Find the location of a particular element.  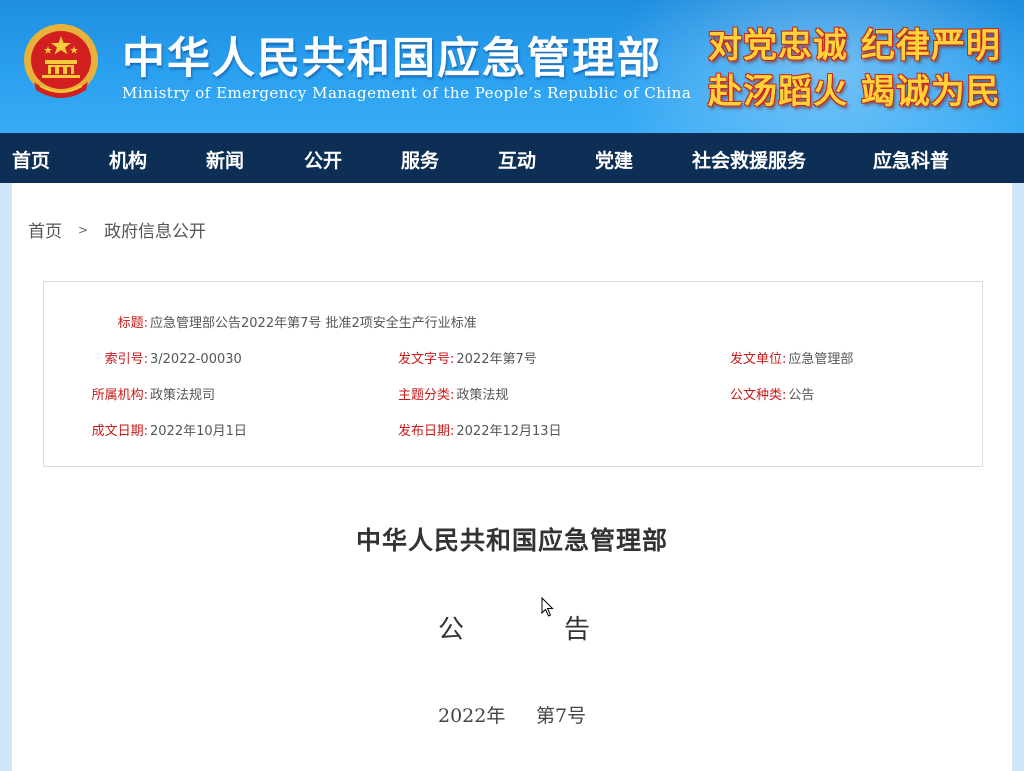

meta-doc-kind-label: 公文种类: is located at coordinates (758, 395).